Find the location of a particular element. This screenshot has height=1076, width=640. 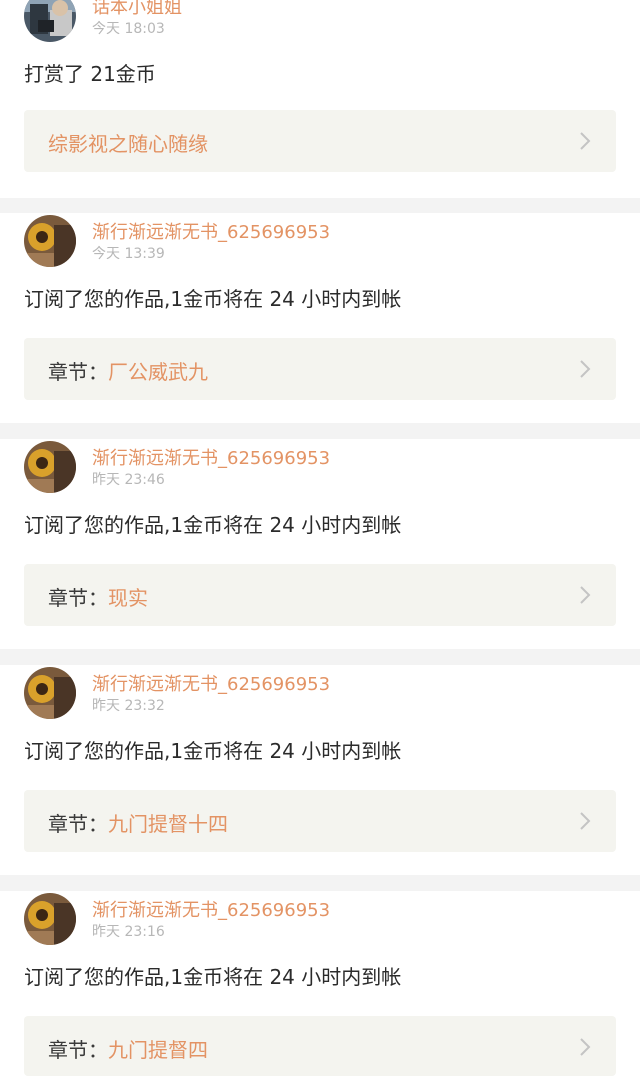

chapter-link-text: 章节：现实 is located at coordinates (98, 596).